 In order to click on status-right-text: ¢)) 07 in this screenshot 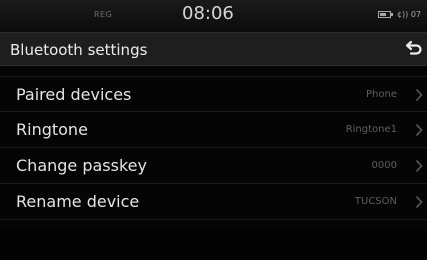, I will do `click(408, 14)`.